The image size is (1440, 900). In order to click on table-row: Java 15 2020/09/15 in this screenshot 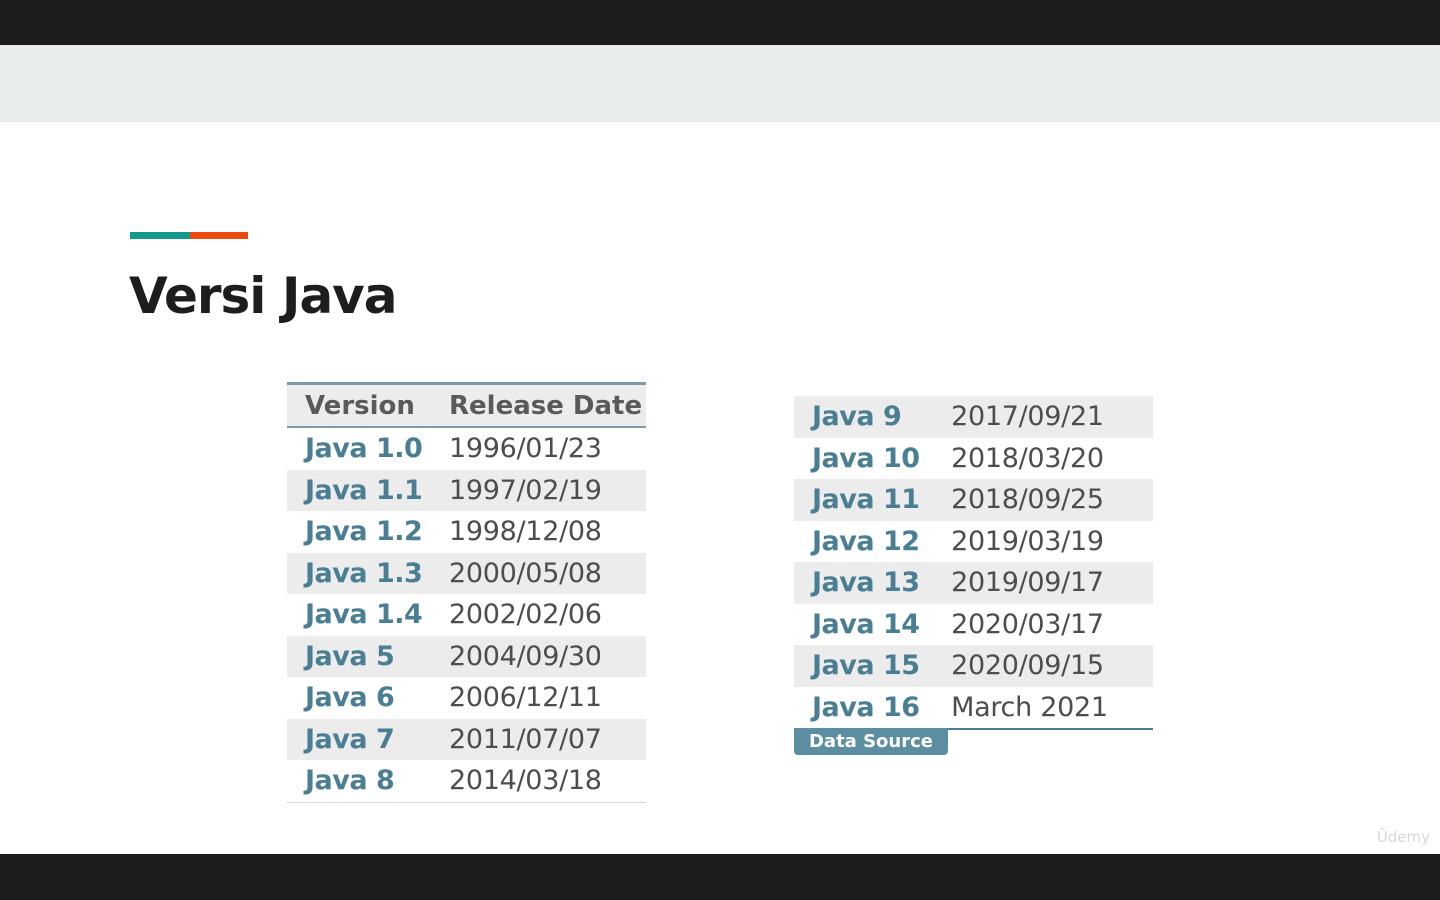, I will do `click(973, 666)`.